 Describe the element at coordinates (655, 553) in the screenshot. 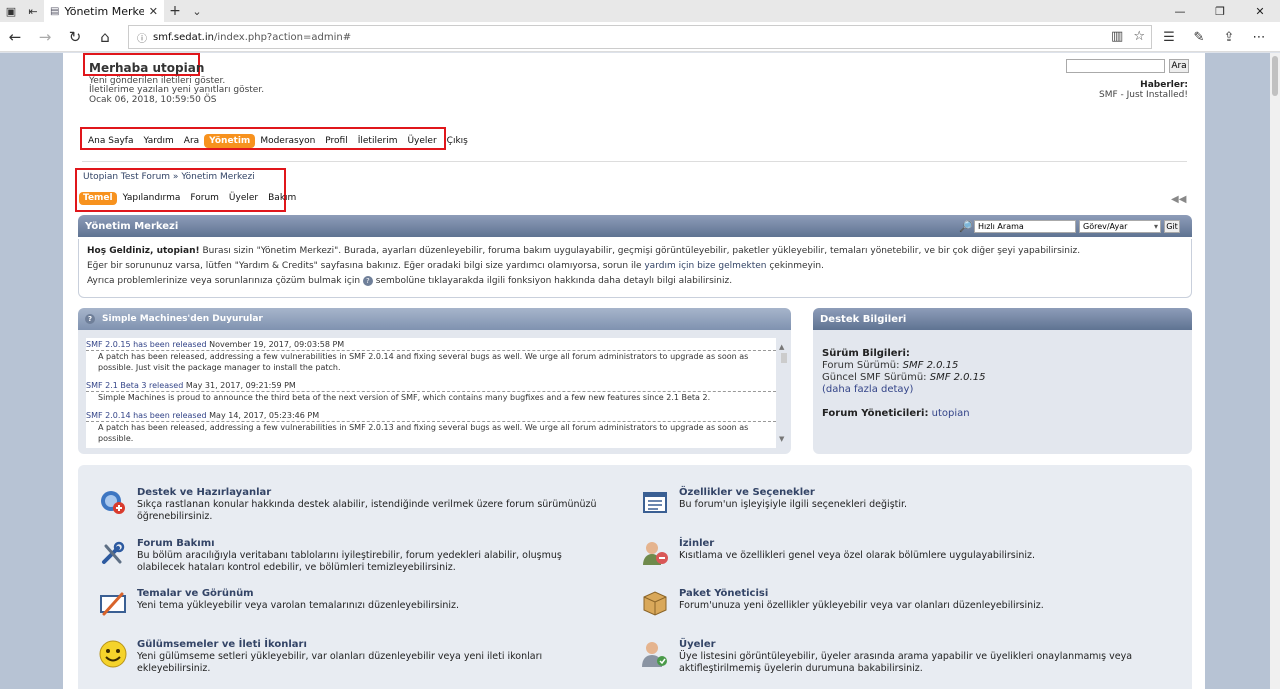

I see `permissions-icon` at that location.